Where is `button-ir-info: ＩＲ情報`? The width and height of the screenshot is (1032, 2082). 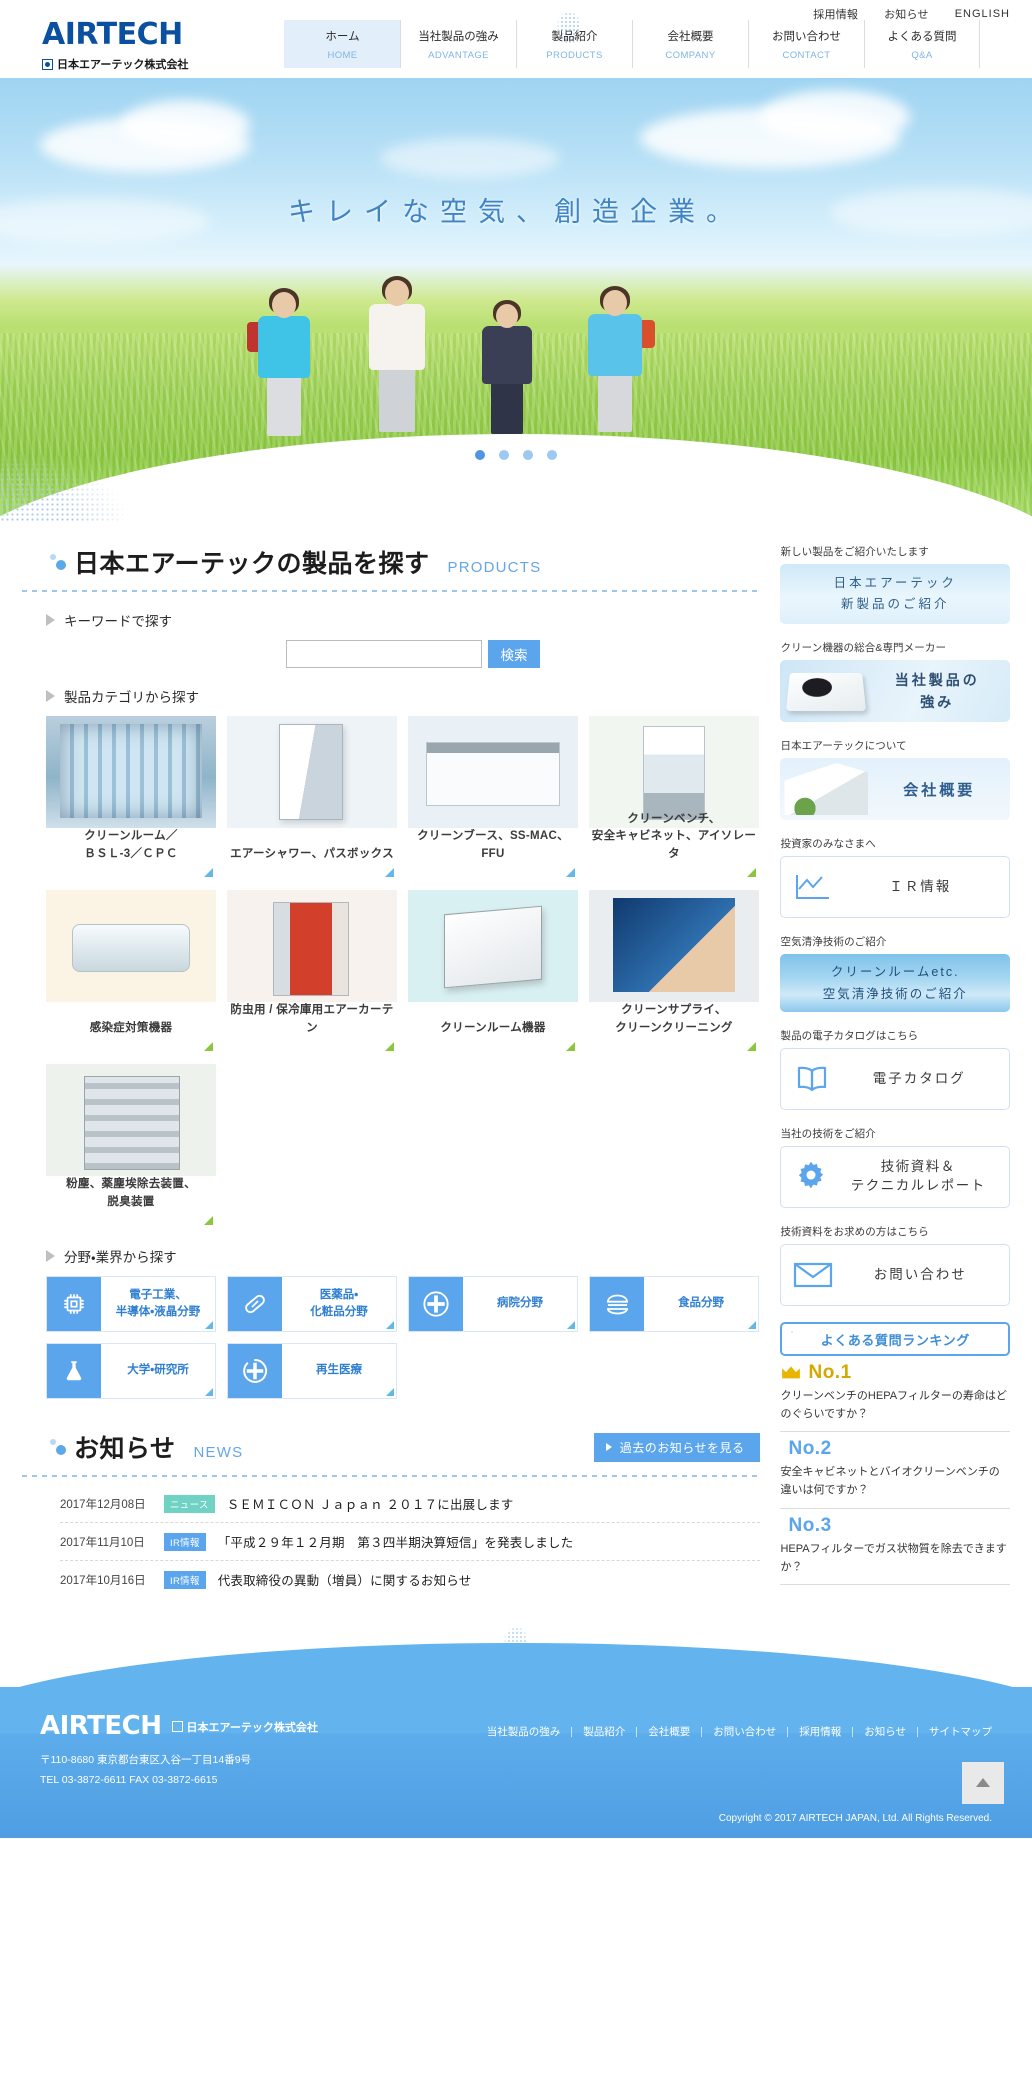
button-ir-info: ＩＲ情報 is located at coordinates (895, 887).